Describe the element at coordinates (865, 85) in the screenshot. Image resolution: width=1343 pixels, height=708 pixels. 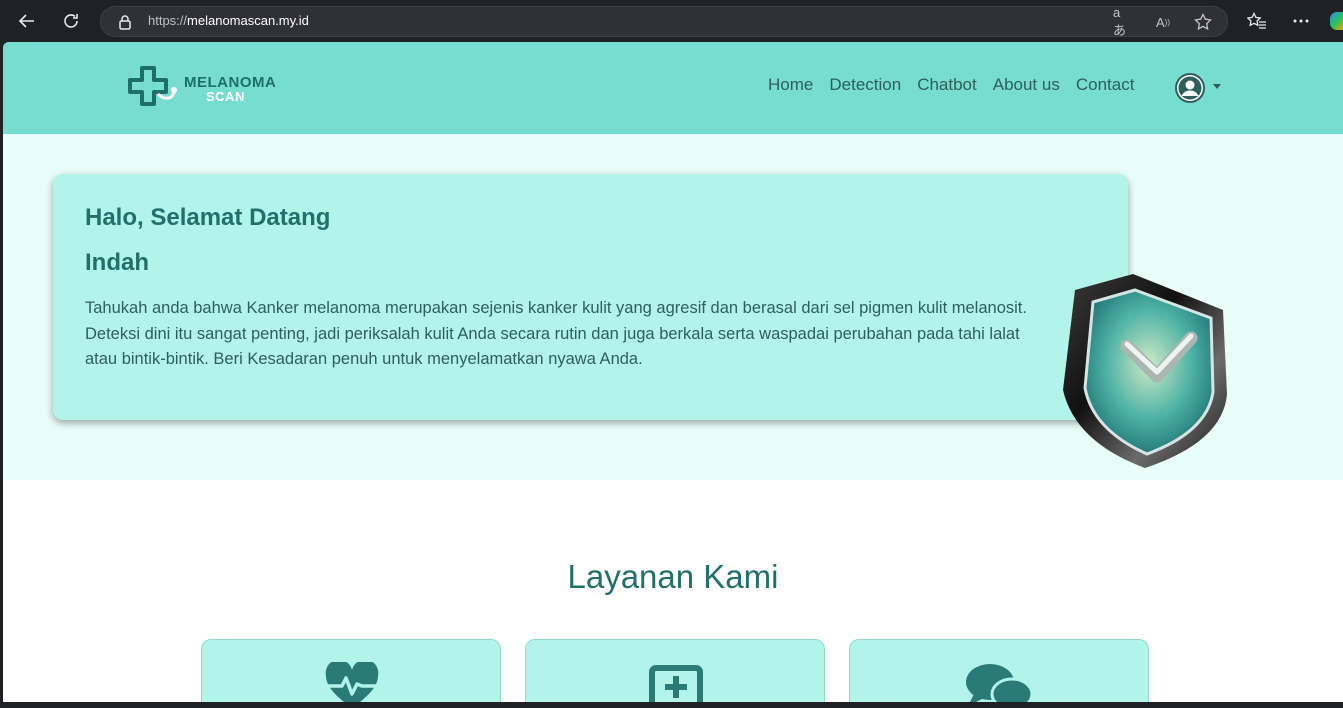
I see `nav-detection: Detection` at that location.